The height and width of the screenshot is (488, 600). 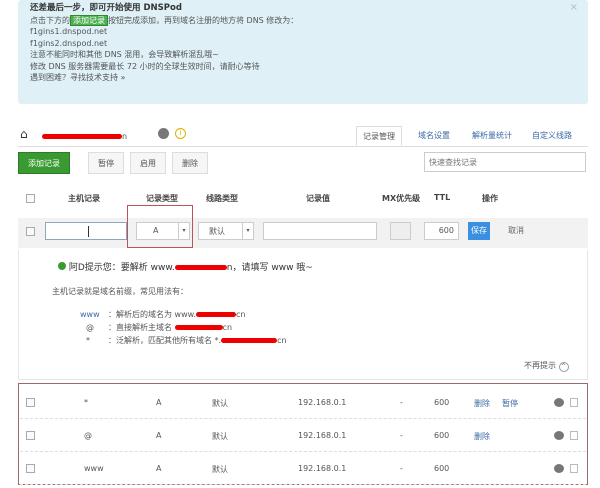 I want to click on line-select: 默认 ▾, so click(x=226, y=231).